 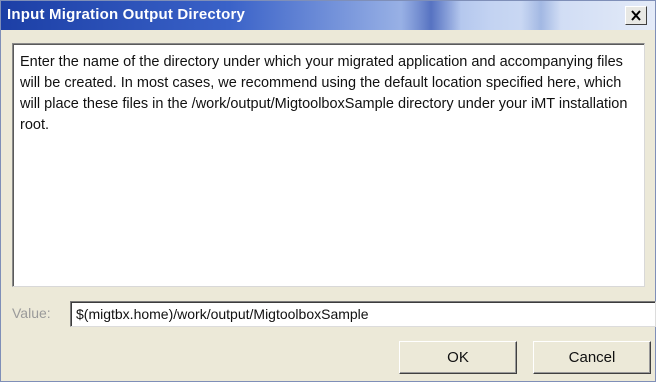 What do you see at coordinates (541, 15) in the screenshot?
I see `titlebar-gradient-accent-secondary` at bounding box center [541, 15].